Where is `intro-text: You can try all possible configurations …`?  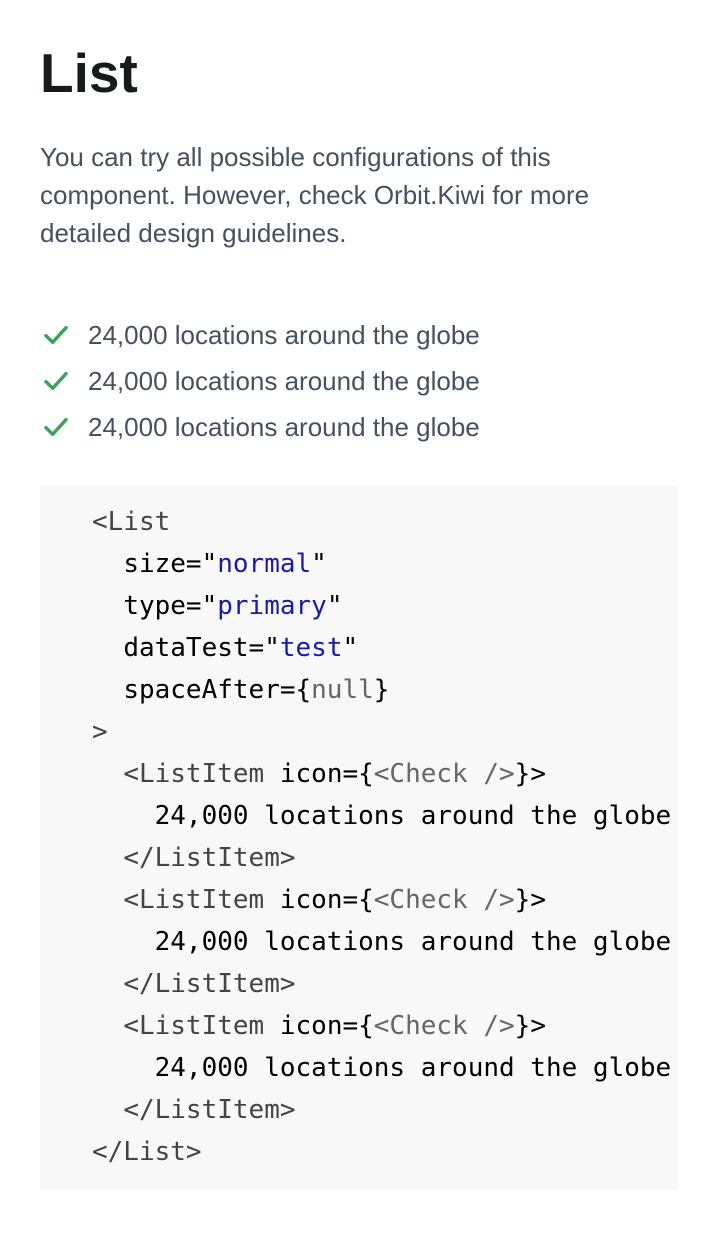
intro-text: You can try all possible configurations … is located at coordinates (315, 195).